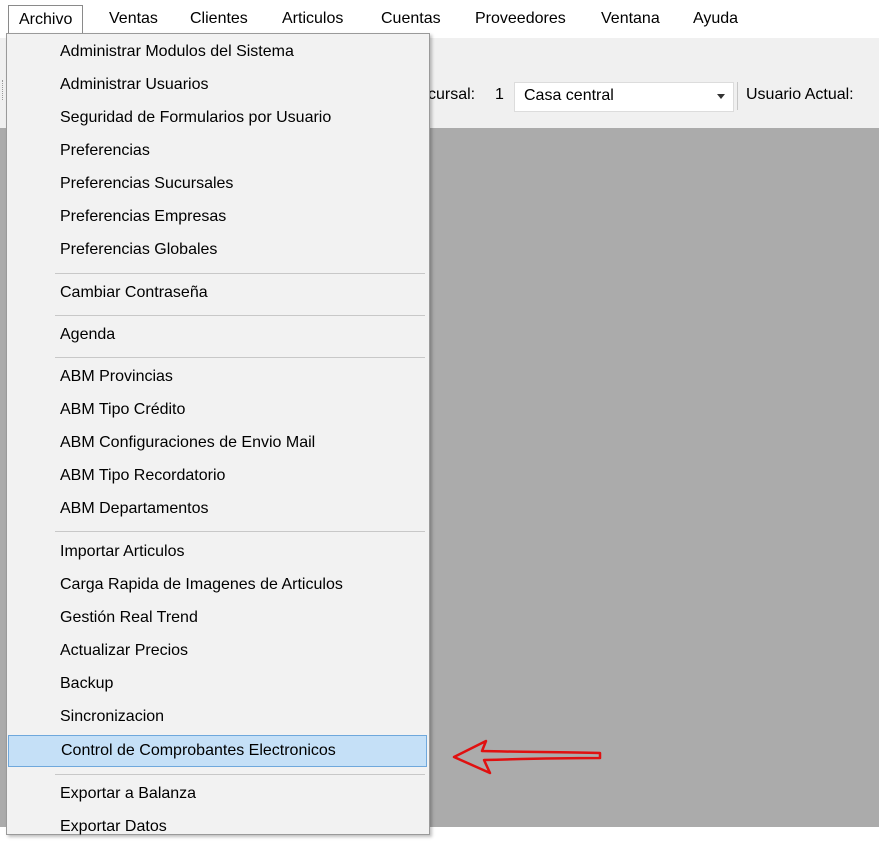  I want to click on menu-item-preferencias-globales: Preferencias Globales, so click(217, 250).